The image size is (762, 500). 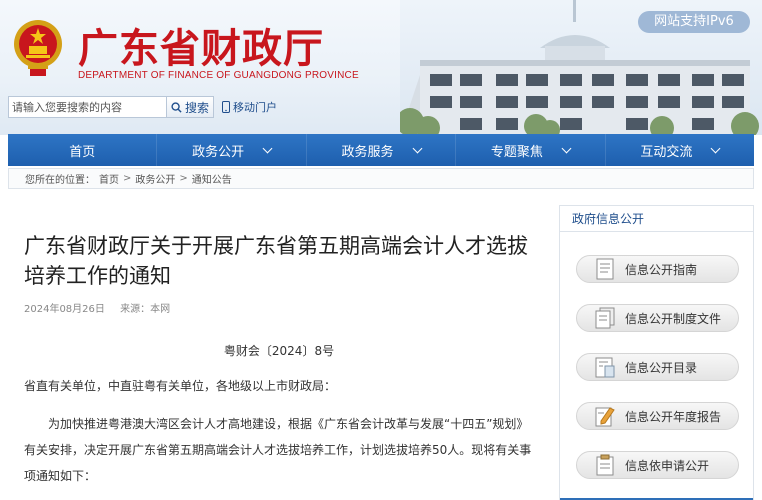 I want to click on mobile-phone-icon, so click(x=226, y=107).